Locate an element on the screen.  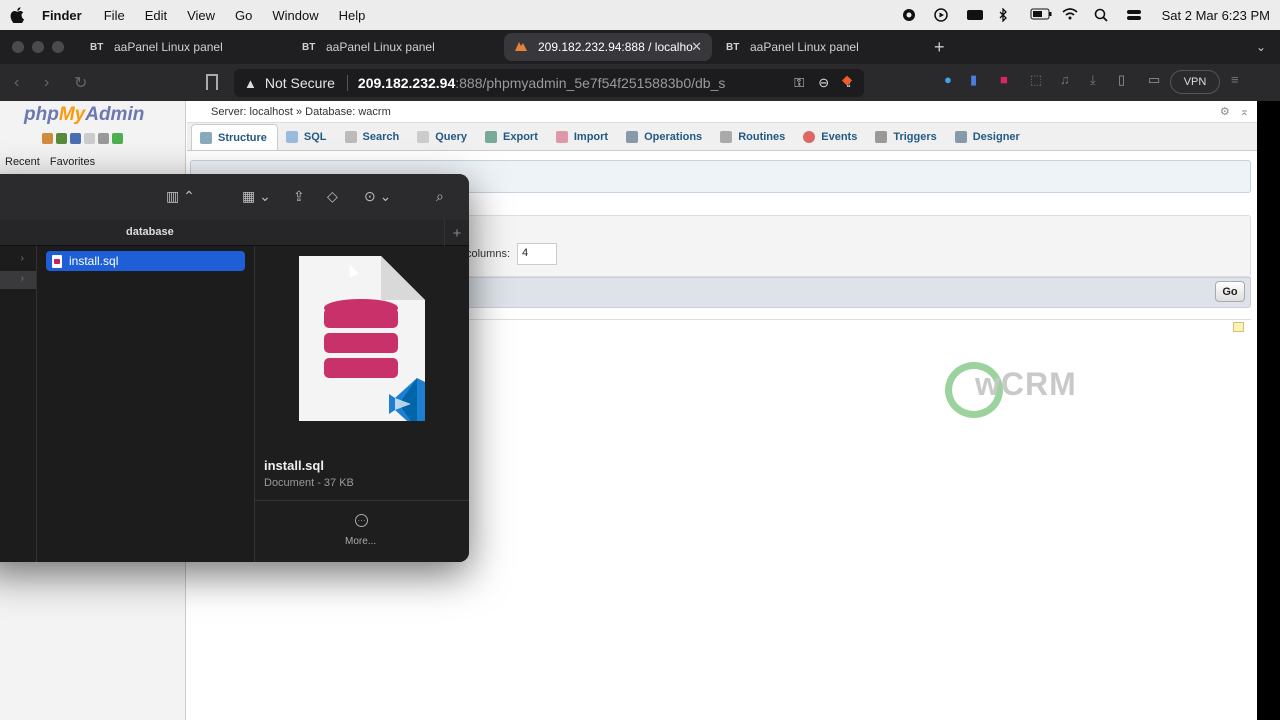
menu-window: Window is located at coordinates (295, 15).